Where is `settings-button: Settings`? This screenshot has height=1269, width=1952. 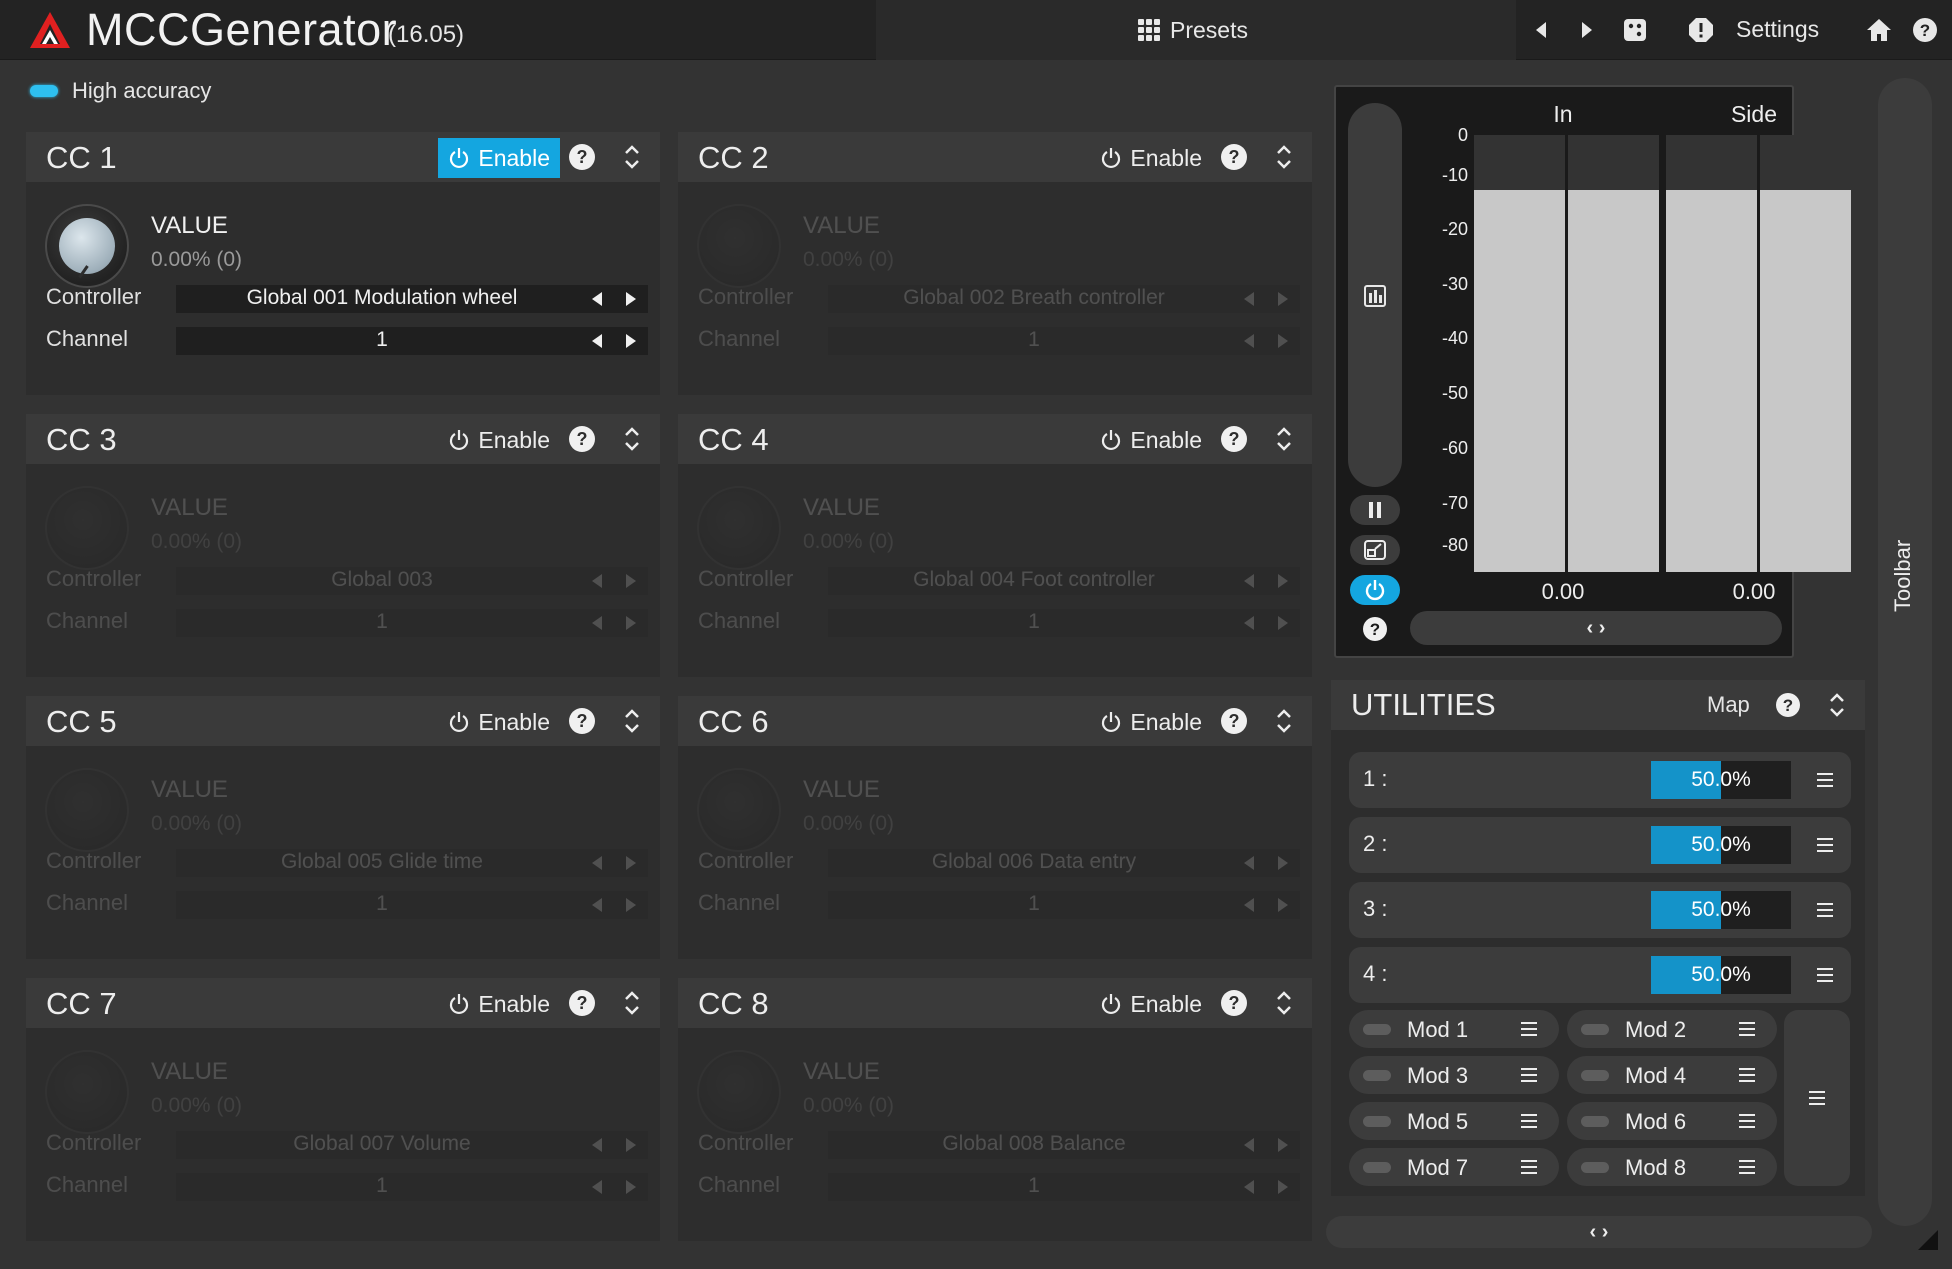
settings-button: Settings is located at coordinates (1777, 29).